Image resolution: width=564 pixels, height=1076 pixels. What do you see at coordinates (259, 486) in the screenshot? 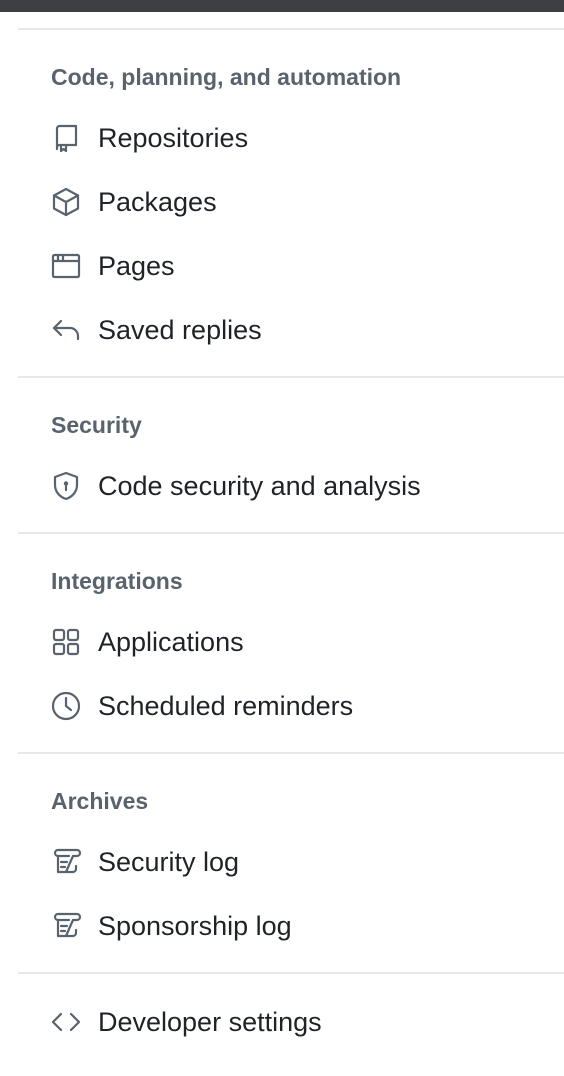
I see `sidebar-item-label: Code security and analysis` at bounding box center [259, 486].